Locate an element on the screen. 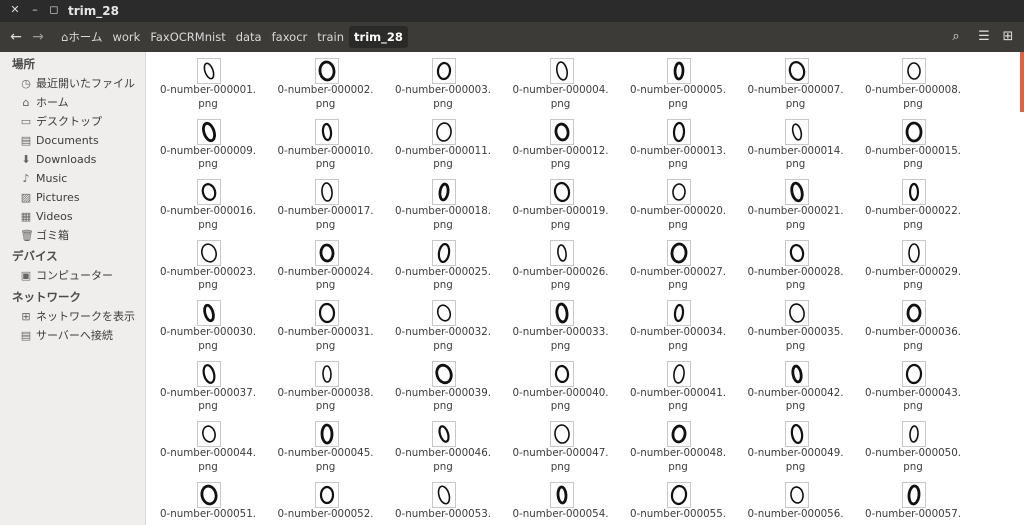 This screenshot has height=525, width=1024. file-item: 0-number-000012. png is located at coordinates (561, 143).